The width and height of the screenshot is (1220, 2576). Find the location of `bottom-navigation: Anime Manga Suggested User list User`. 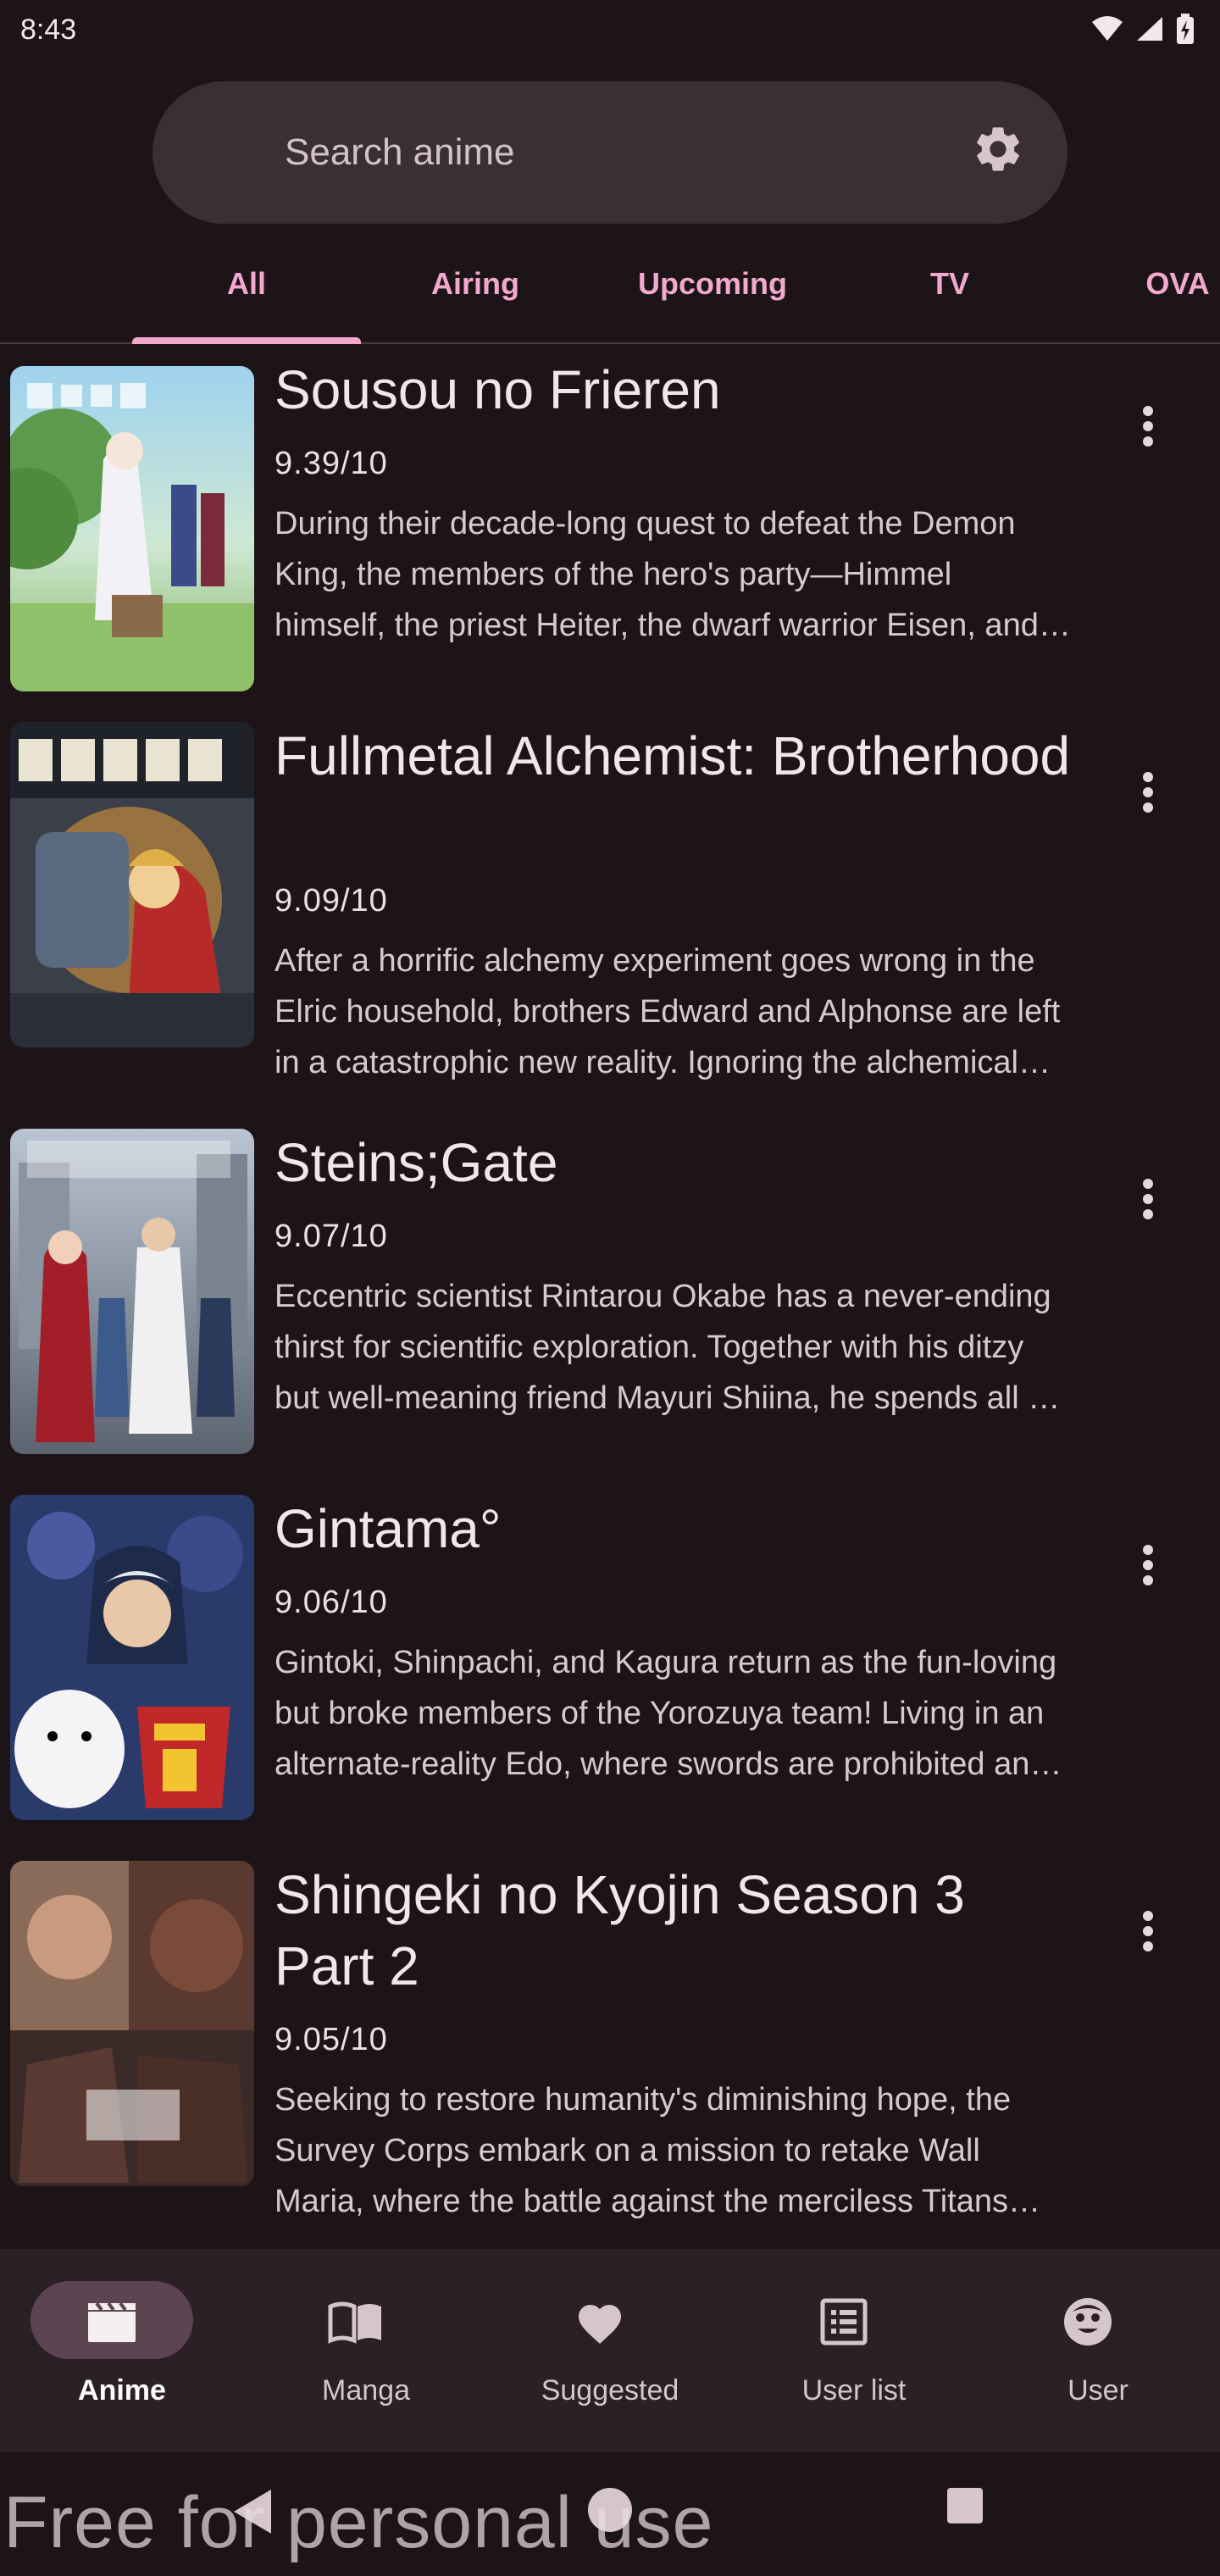

bottom-navigation: Anime Manga Suggested User list User is located at coordinates (610, 2350).